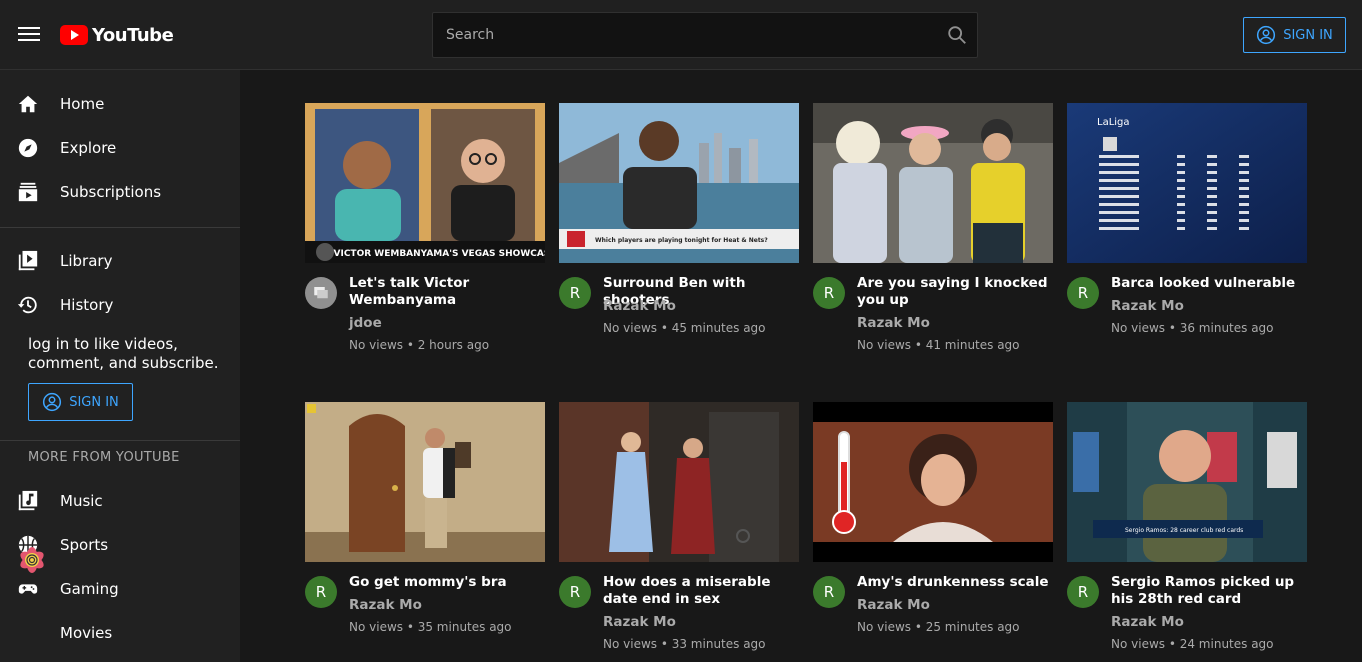 This screenshot has width=1362, height=662. I want to click on flower-badge-icon, so click(32, 560).